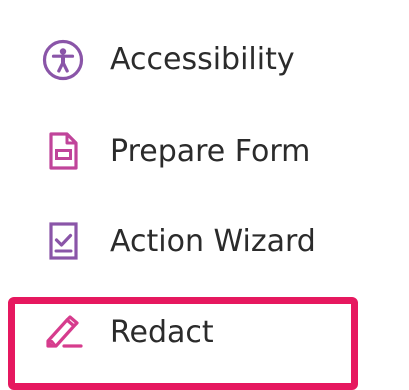  I want to click on action-wizard-icon, so click(63, 241).